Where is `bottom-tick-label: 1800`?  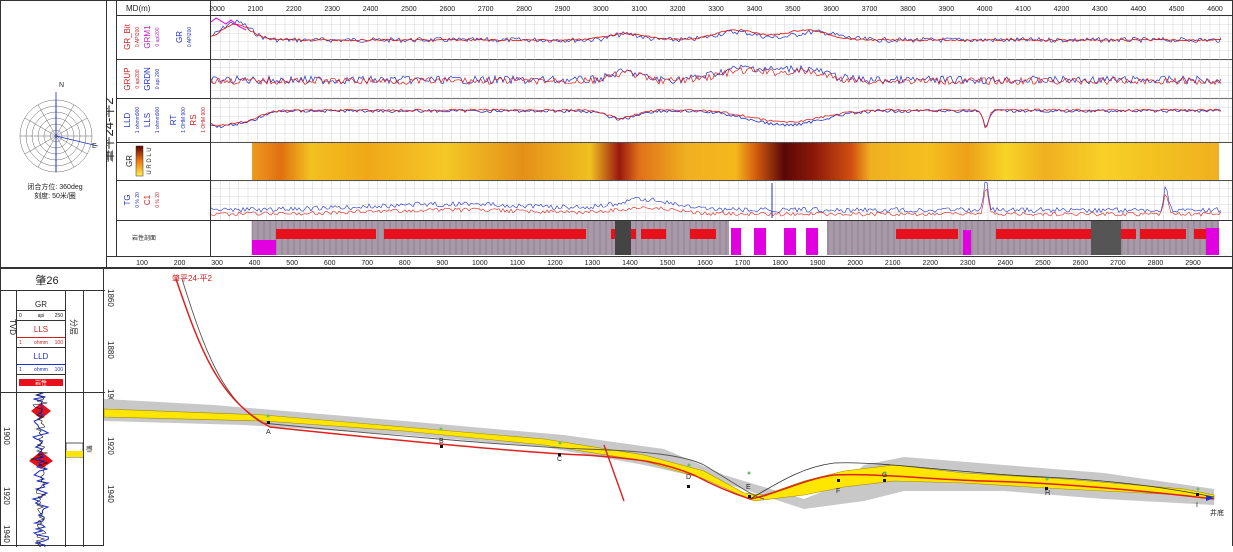 bottom-tick-label: 1800 is located at coordinates (780, 263).